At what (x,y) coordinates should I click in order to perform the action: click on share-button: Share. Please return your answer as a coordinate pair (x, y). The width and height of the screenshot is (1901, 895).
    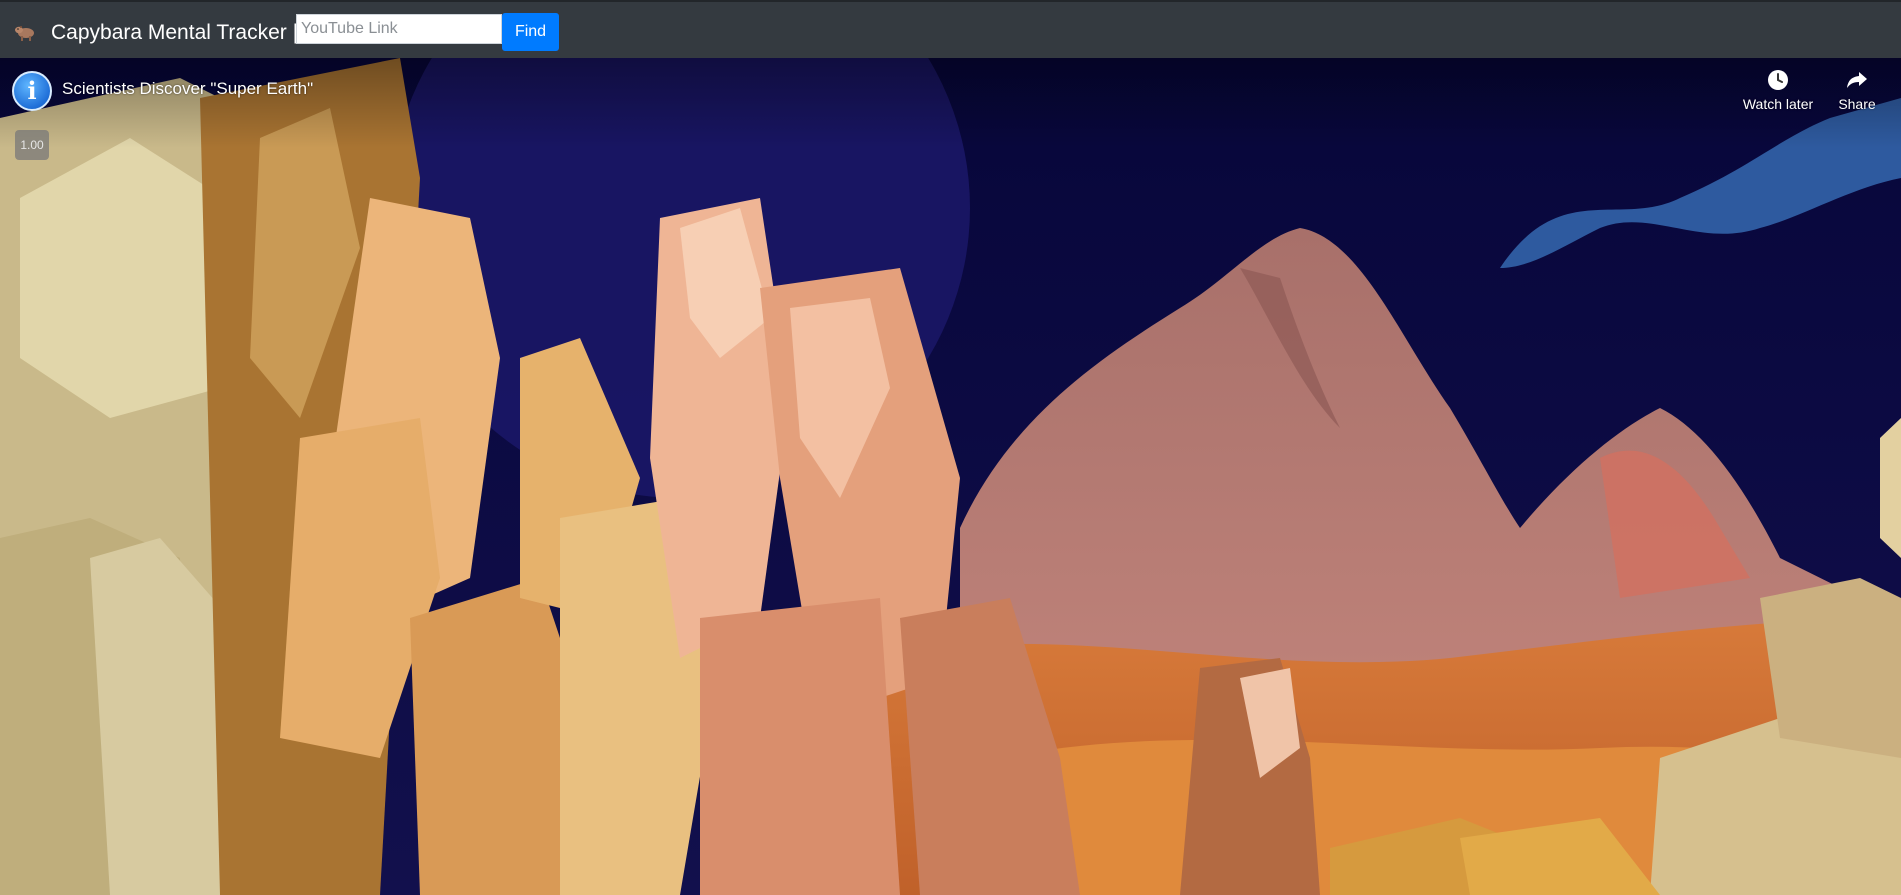
    Looking at the image, I should click on (1857, 93).